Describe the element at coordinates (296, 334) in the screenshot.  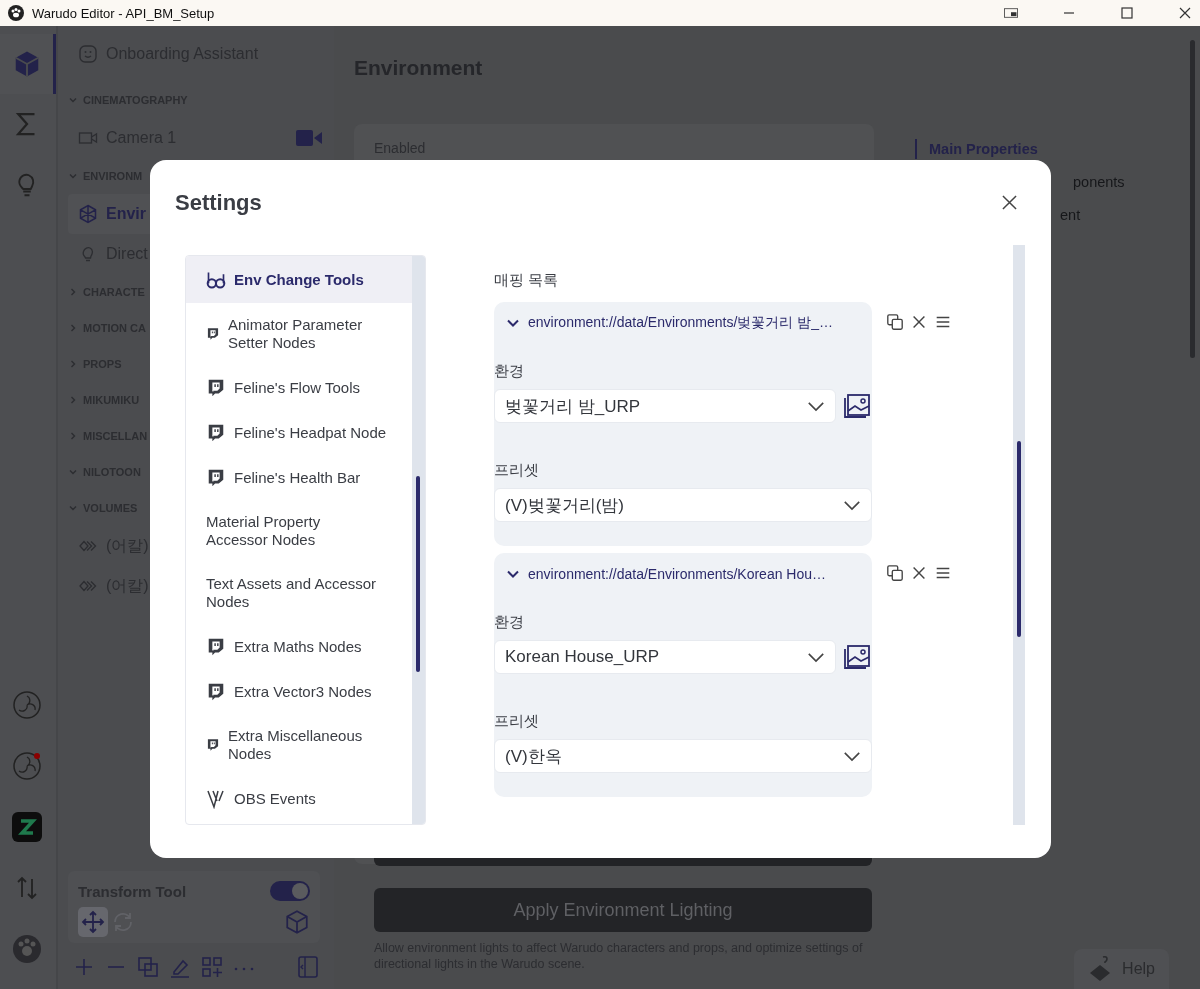
I see `category-label: Animator Parameter Setter Nodes` at that location.